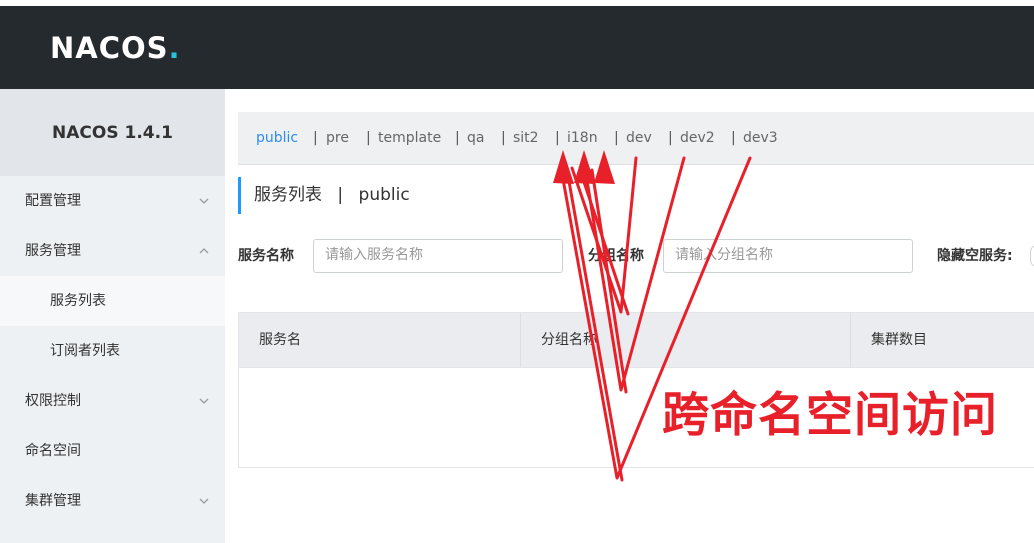 This screenshot has width=1034, height=543. I want to click on sidebar-item: 集群管理, so click(112, 501).